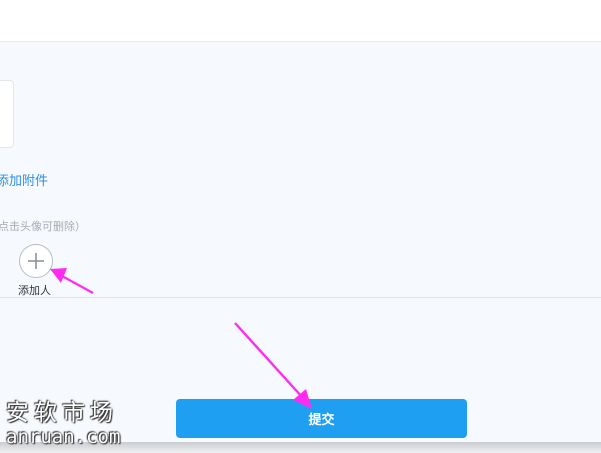  Describe the element at coordinates (321, 418) in the screenshot. I see `submit-button: 提交` at that location.